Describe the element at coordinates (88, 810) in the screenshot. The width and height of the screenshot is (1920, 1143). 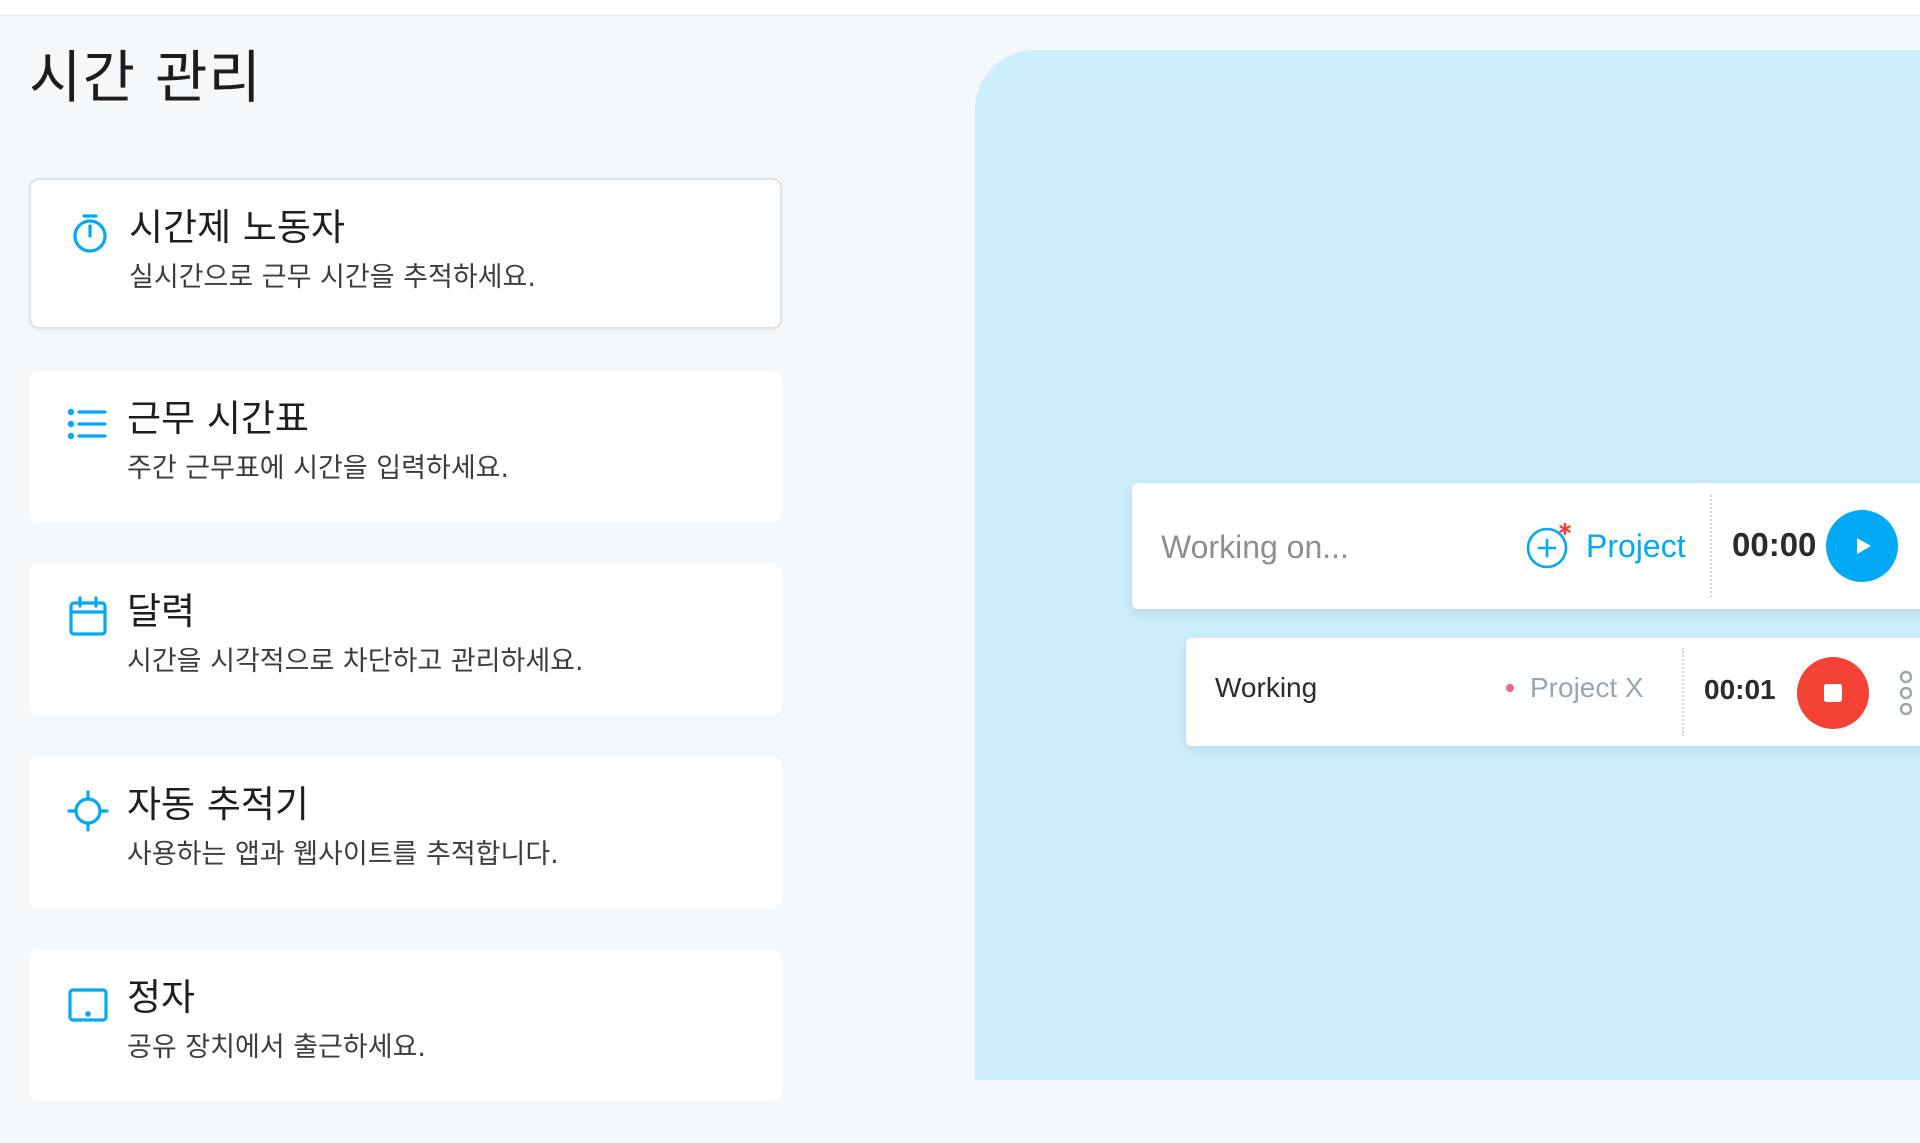
I see `crosshair-icon` at that location.